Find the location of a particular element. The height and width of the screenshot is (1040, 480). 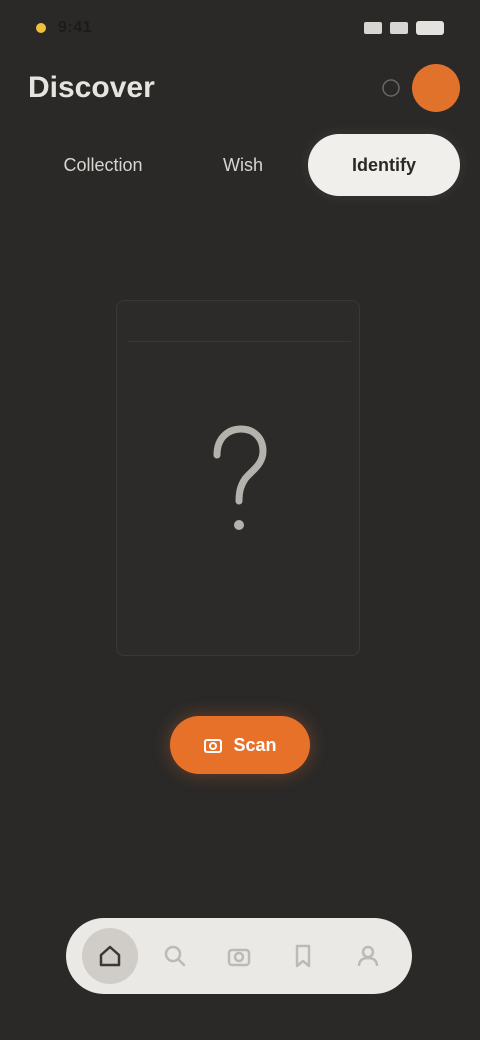

tab-bar: Collection Wish Identify is located at coordinates (244, 165).